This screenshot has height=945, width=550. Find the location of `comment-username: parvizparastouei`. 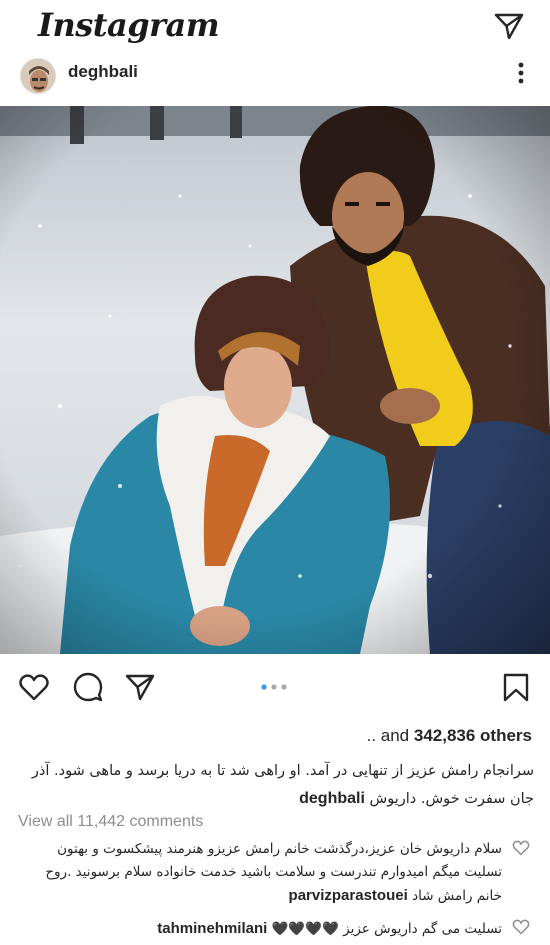

comment-username: parvizparastouei is located at coordinates (348, 895).